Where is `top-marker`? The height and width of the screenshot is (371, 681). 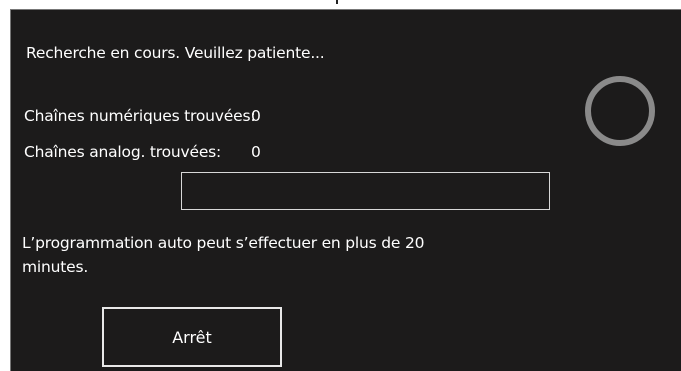 top-marker is located at coordinates (337, 2).